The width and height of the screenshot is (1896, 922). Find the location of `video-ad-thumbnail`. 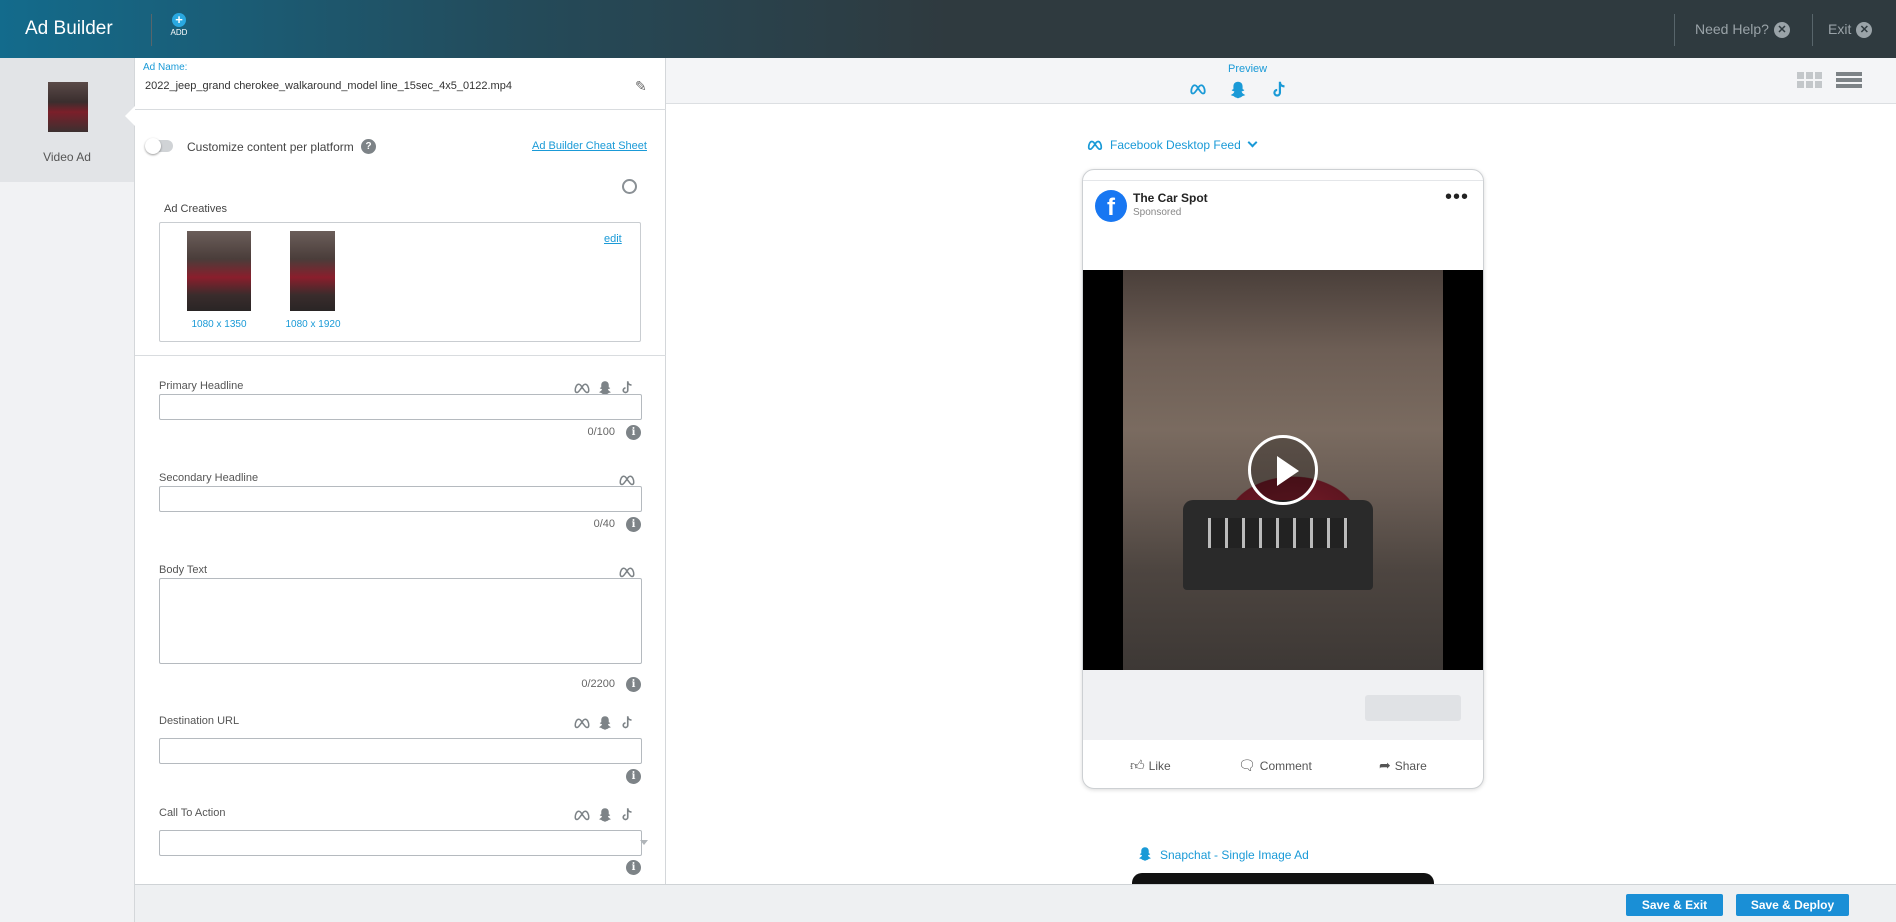

video-ad-thumbnail is located at coordinates (68, 107).